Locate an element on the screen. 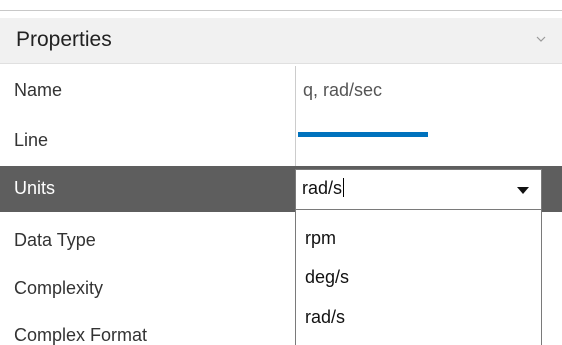 The image size is (562, 345). units-input: rad/s is located at coordinates (323, 188).